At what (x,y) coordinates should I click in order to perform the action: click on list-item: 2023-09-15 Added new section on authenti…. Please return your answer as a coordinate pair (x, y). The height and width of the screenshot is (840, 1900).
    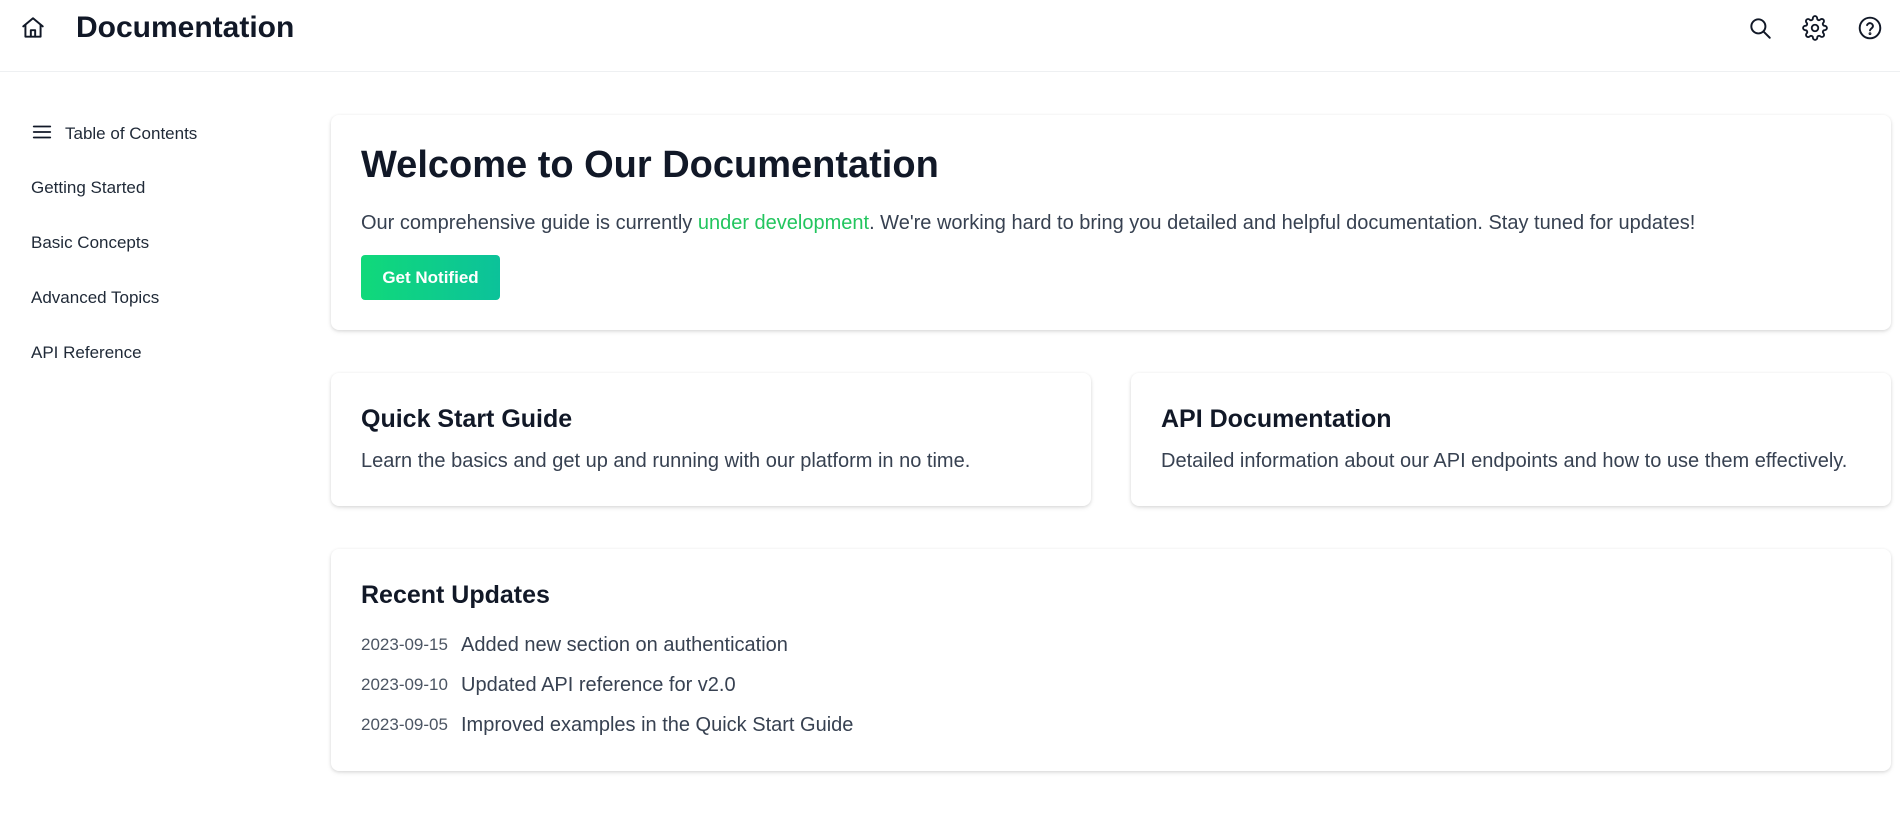
    Looking at the image, I should click on (574, 645).